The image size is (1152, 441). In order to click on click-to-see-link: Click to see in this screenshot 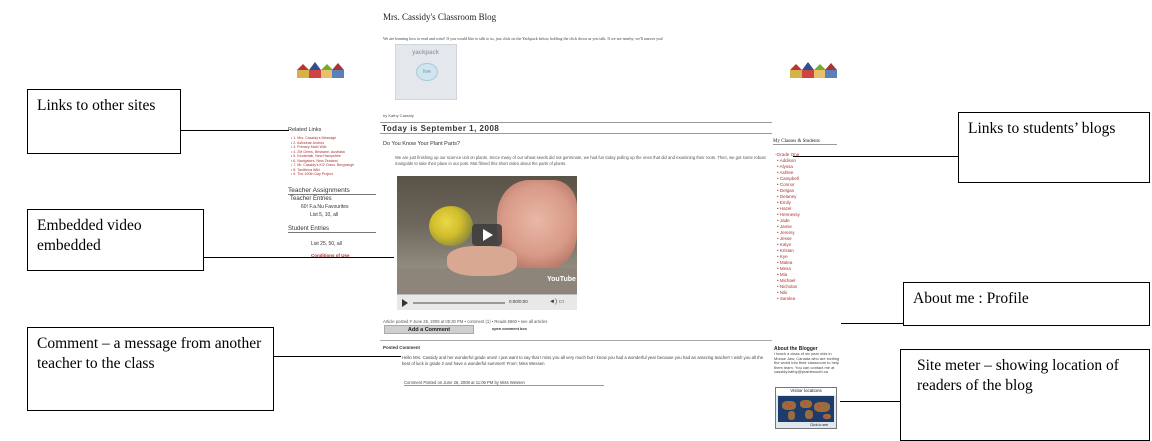, I will do `click(819, 425)`.